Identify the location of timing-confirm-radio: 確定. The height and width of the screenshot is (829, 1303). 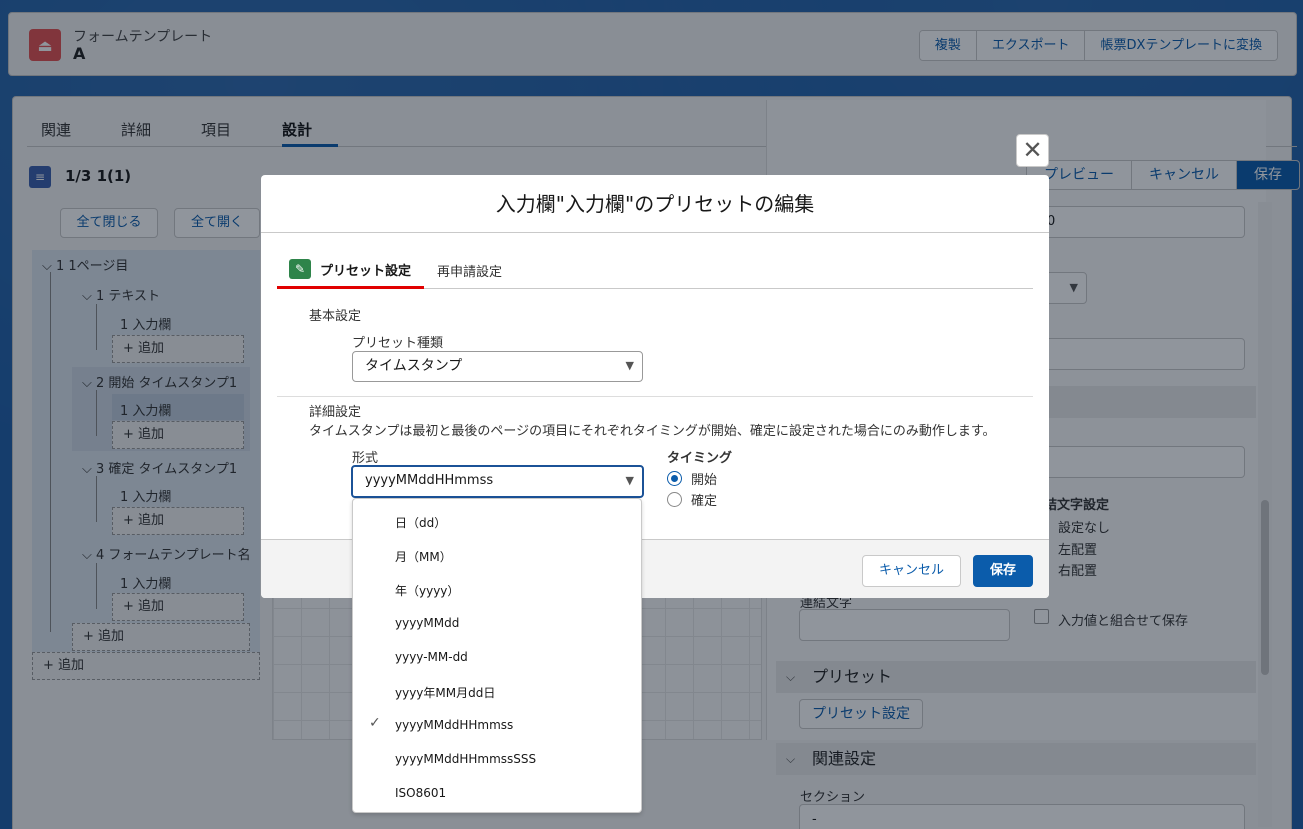
(692, 499).